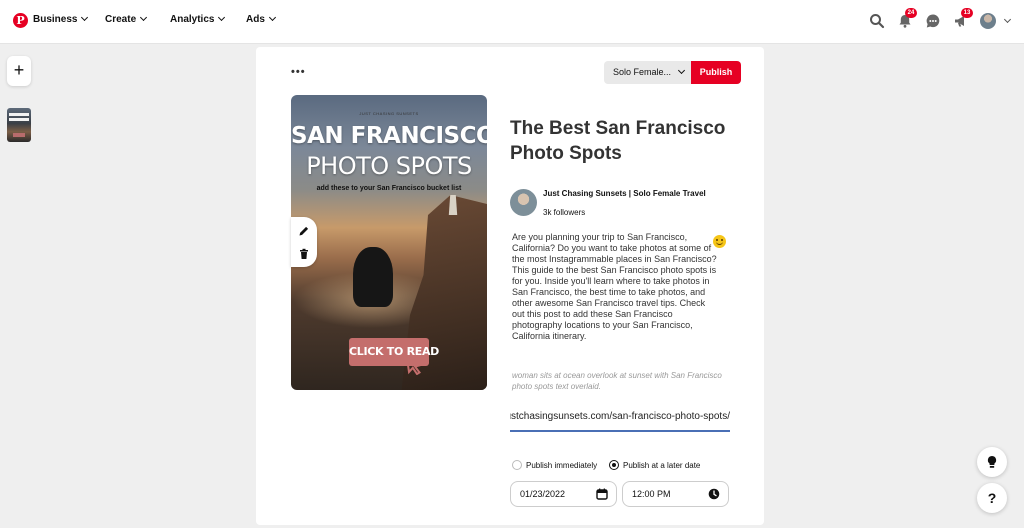  What do you see at coordinates (20, 20) in the screenshot?
I see `pinterest-logo-icon: P` at bounding box center [20, 20].